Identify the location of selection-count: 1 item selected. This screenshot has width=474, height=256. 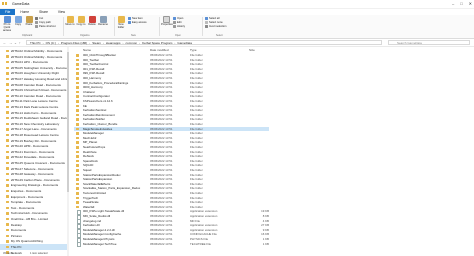
(39, 253).